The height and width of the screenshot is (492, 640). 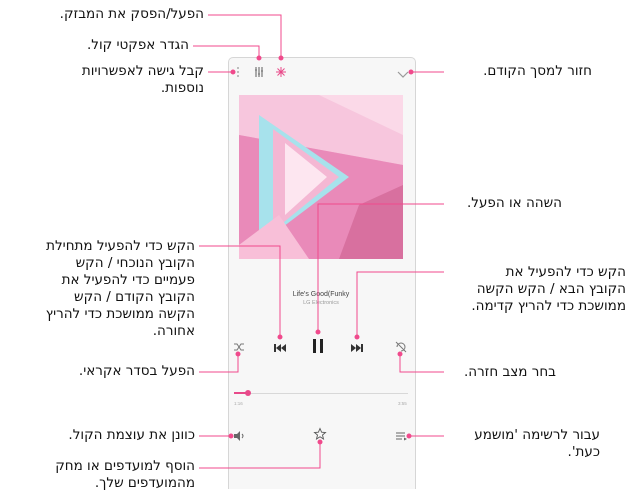 I want to click on callout-pause: השהה או הפעל., so click(x=514, y=203).